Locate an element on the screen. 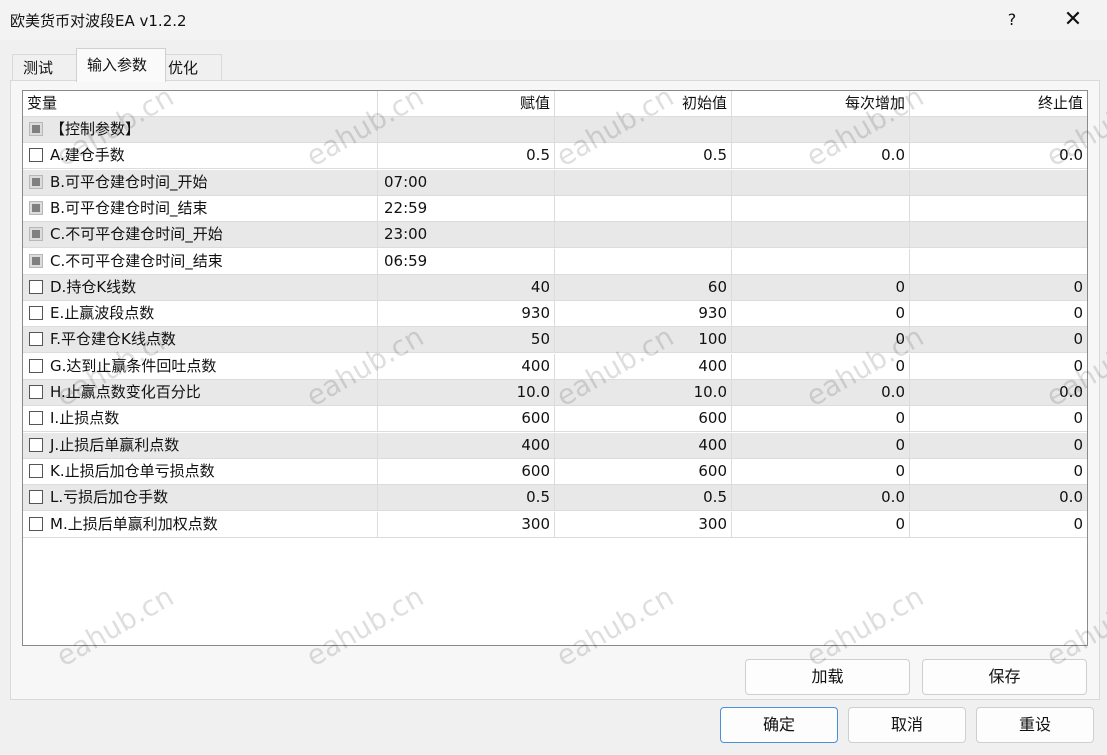 This screenshot has width=1107, height=755. cancel-button: 取消 is located at coordinates (907, 725).